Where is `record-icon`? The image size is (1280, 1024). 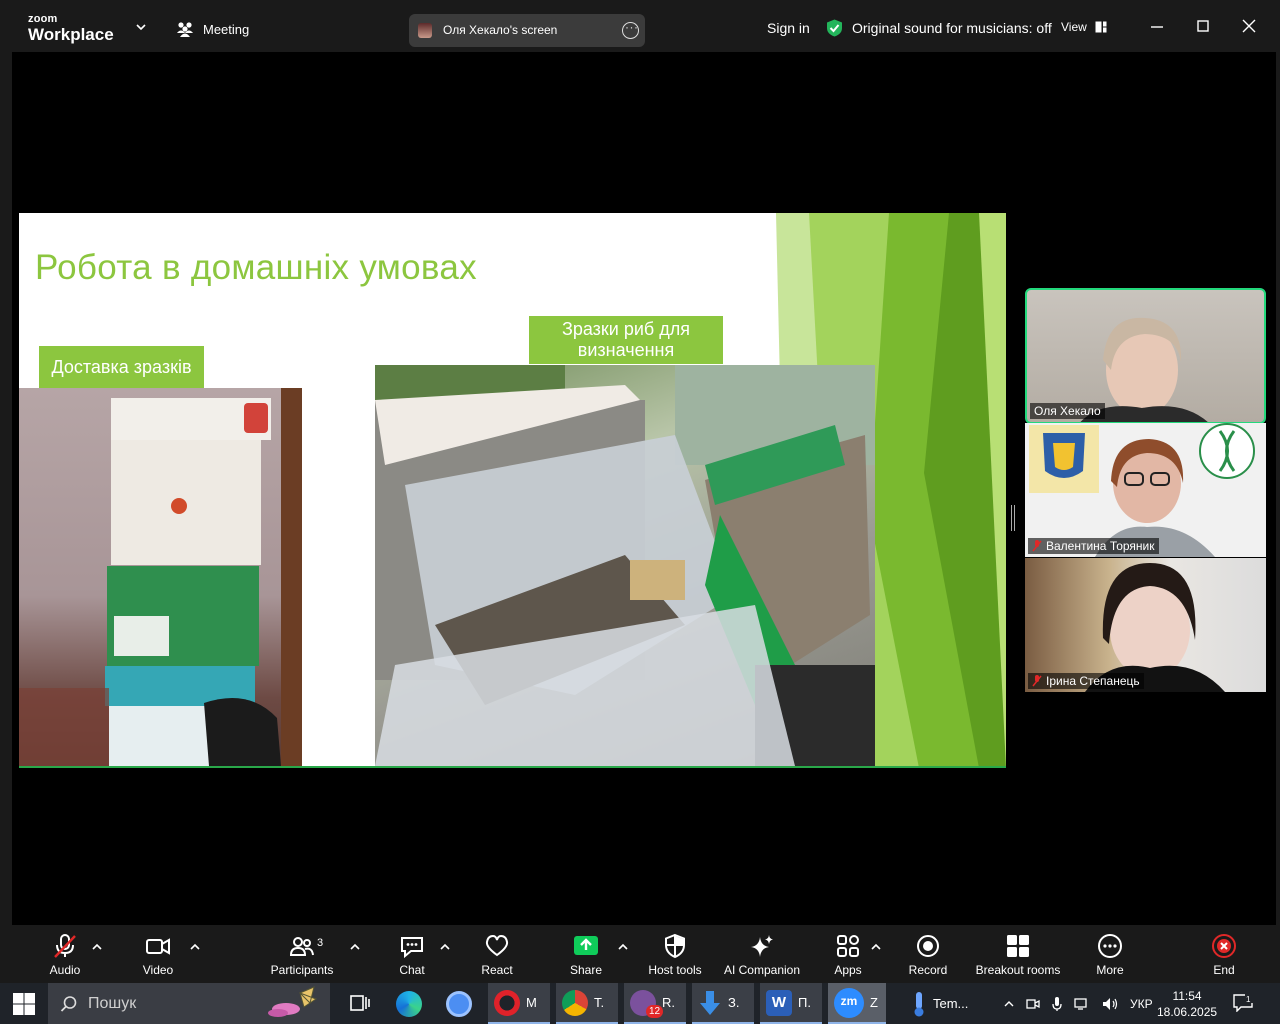 record-icon is located at coordinates (928, 946).